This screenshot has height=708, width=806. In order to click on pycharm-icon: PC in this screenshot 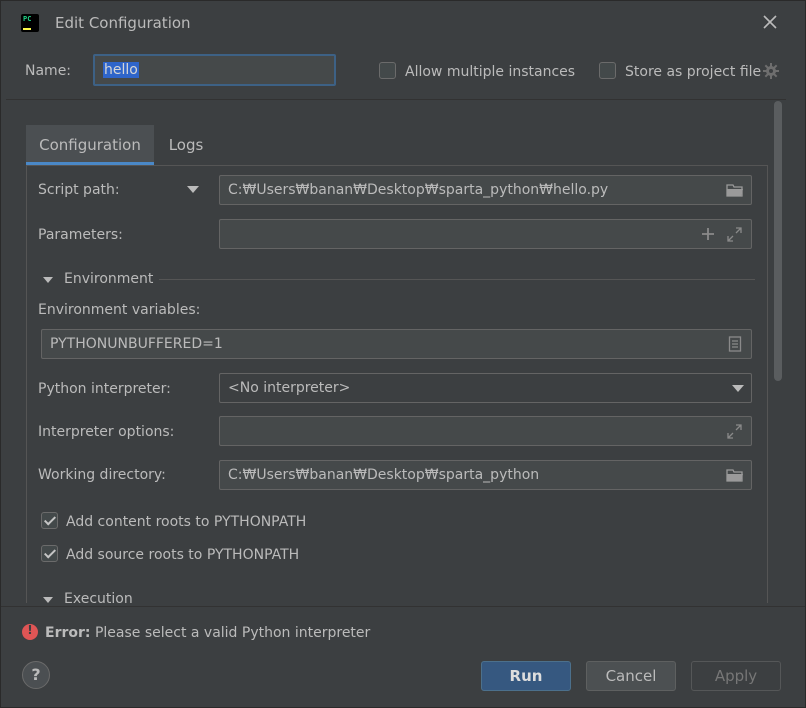, I will do `click(30, 23)`.